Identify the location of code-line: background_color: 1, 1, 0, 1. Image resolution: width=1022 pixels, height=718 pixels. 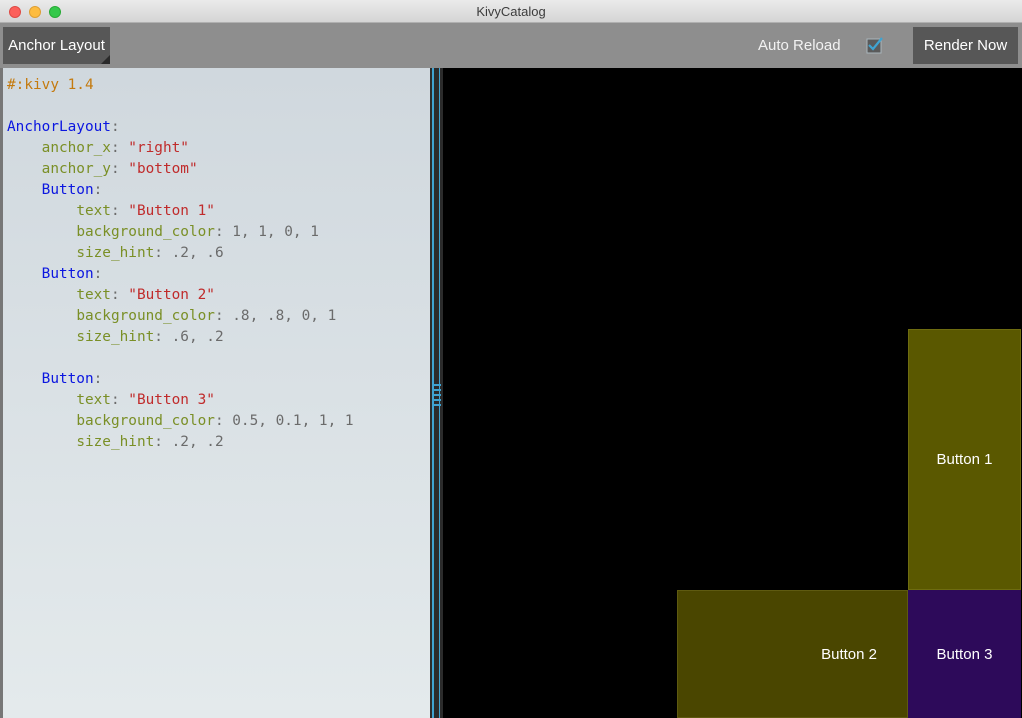
(180, 232).